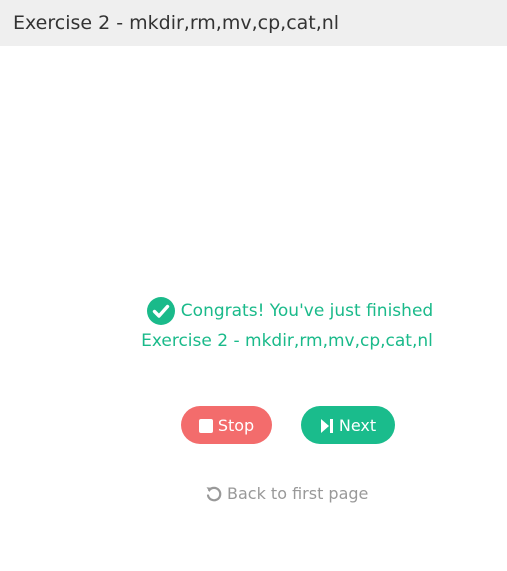  What do you see at coordinates (176, 23) in the screenshot?
I see `page-title: Exercise 2 - mkdir,rm,mv,cp,cat,nl` at bounding box center [176, 23].